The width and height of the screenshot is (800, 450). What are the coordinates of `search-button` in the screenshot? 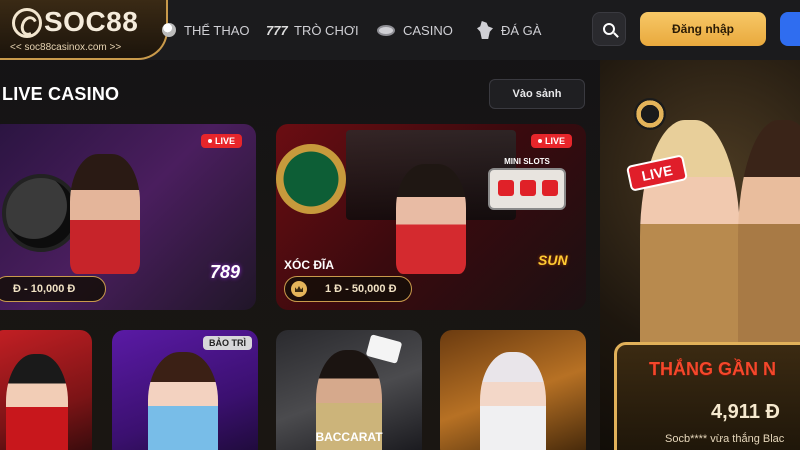 It's located at (609, 29).